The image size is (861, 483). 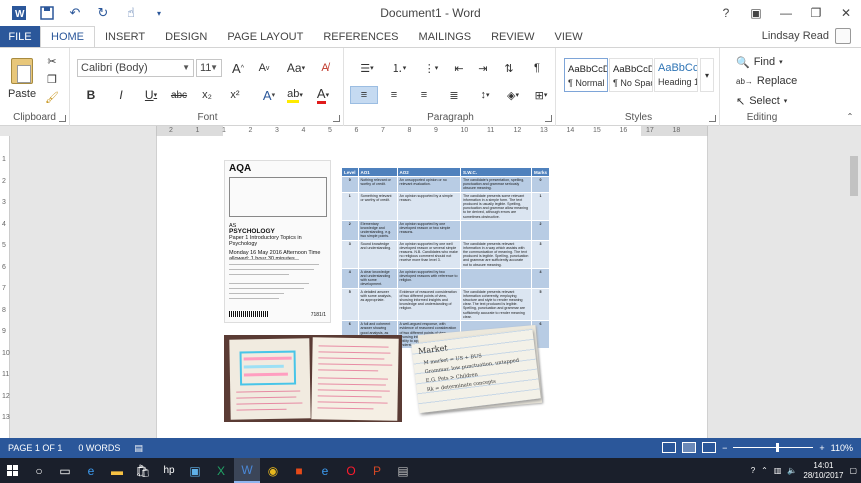 I want to click on print-layout-icon, so click(x=689, y=447).